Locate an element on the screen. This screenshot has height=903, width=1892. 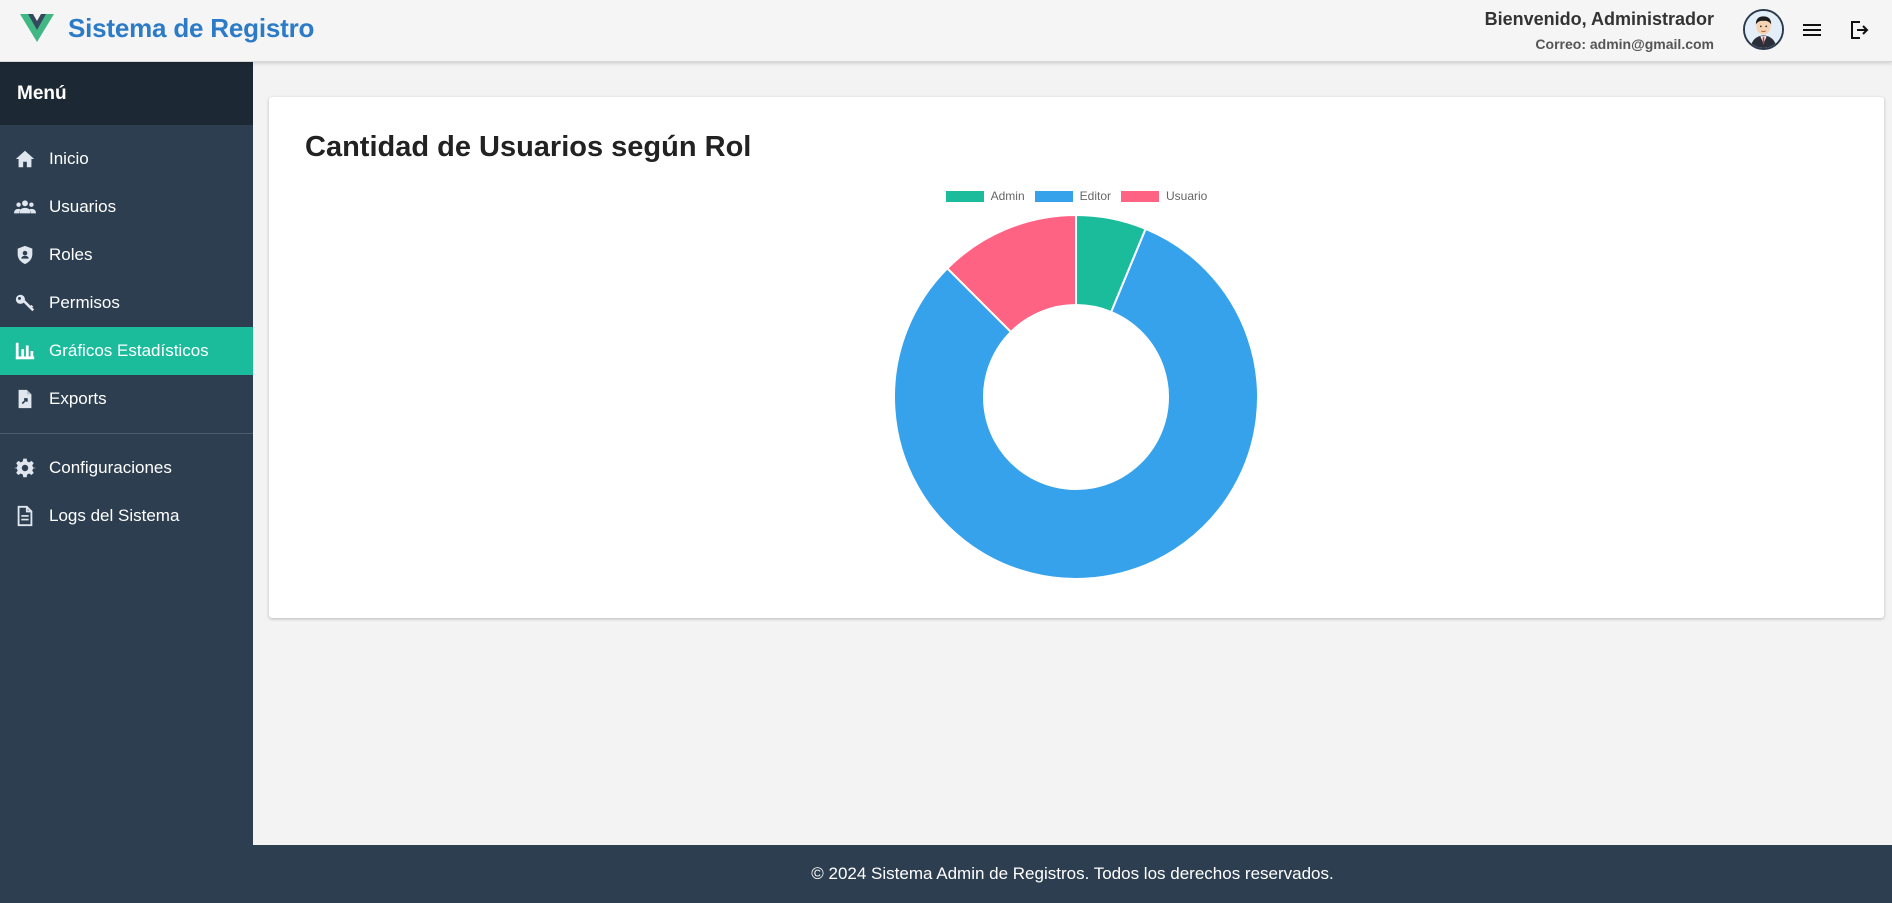
sidebar-item-configuraciones: Configuraciones is located at coordinates (126, 468).